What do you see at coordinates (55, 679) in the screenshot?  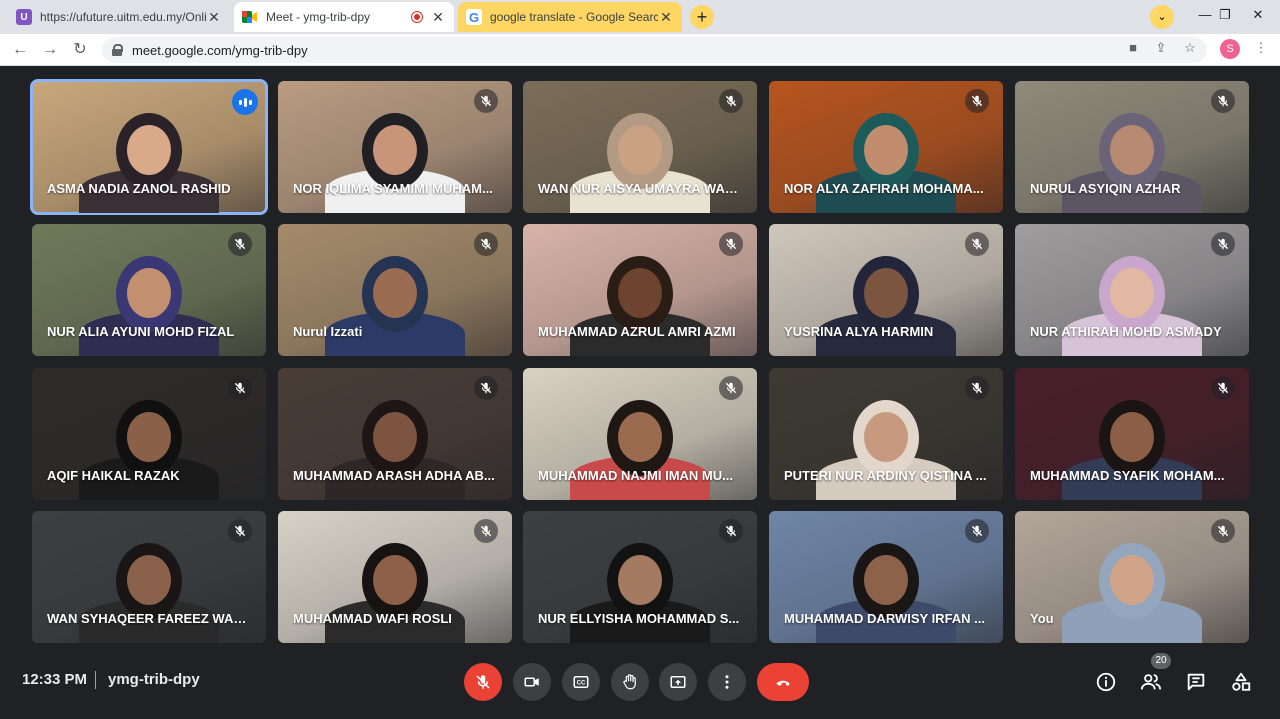 I see `meeting-time: 12:33 PM` at bounding box center [55, 679].